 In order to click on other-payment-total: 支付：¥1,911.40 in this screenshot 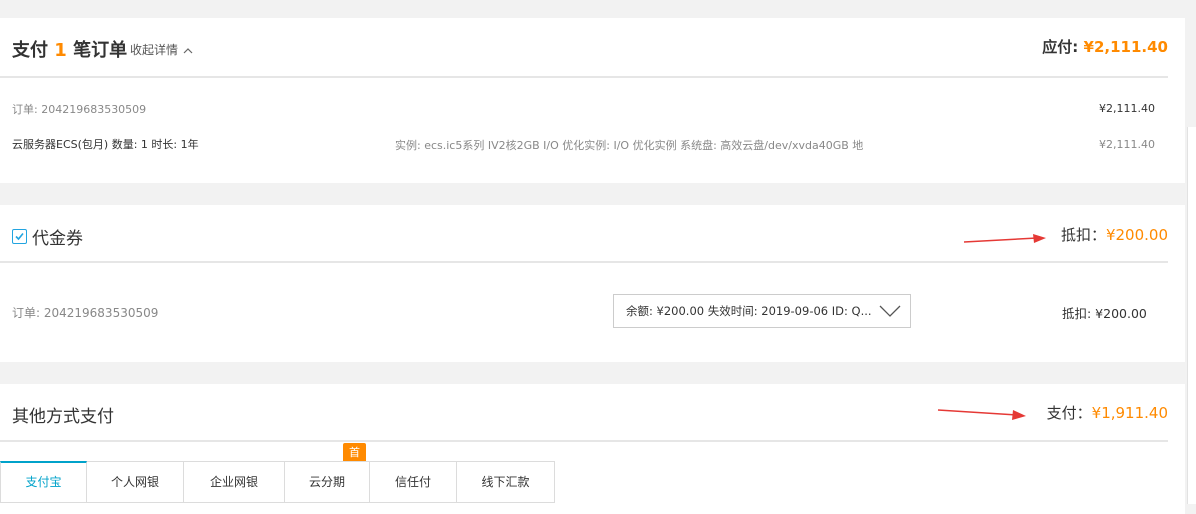, I will do `click(1107, 413)`.